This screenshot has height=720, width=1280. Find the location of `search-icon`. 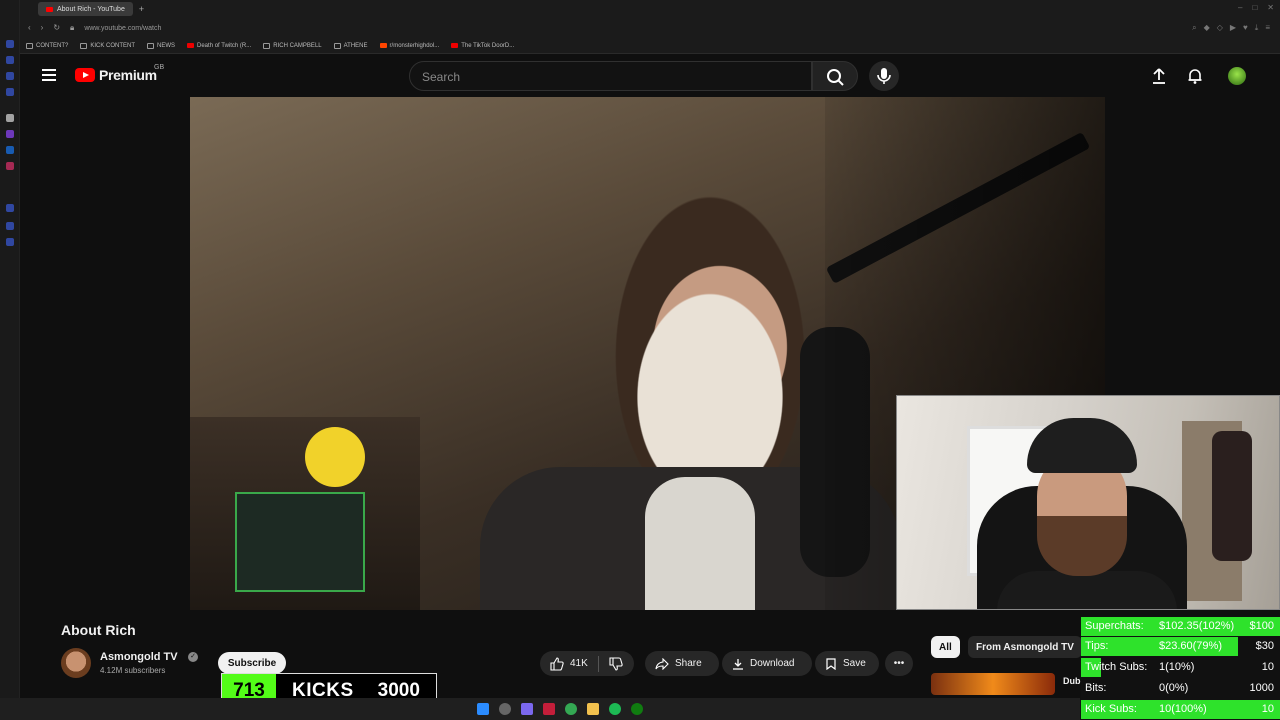

search-icon is located at coordinates (505, 709).